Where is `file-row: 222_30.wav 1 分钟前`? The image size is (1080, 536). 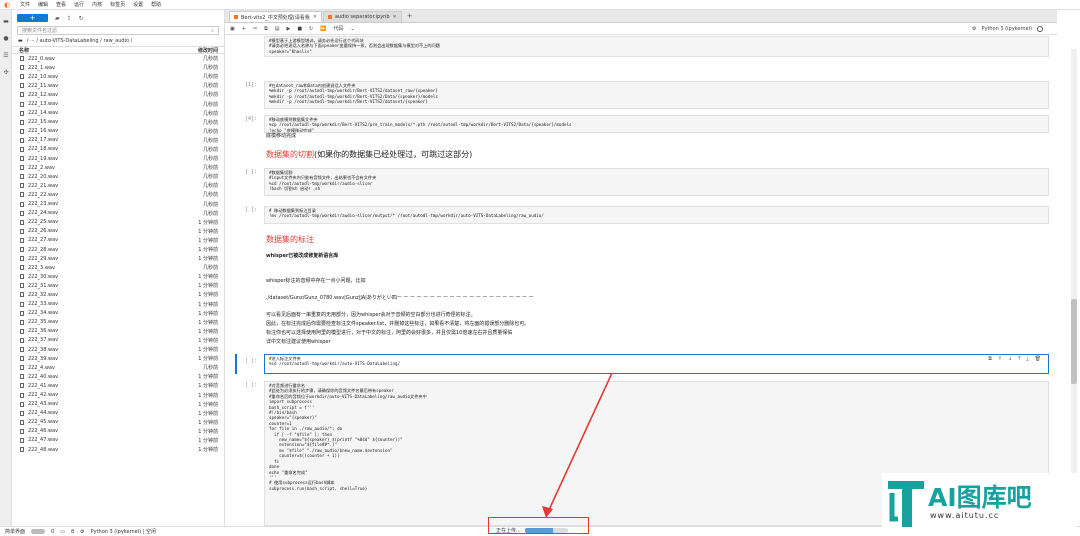 file-row: 222_30.wav 1 分钟前 is located at coordinates (118, 276).